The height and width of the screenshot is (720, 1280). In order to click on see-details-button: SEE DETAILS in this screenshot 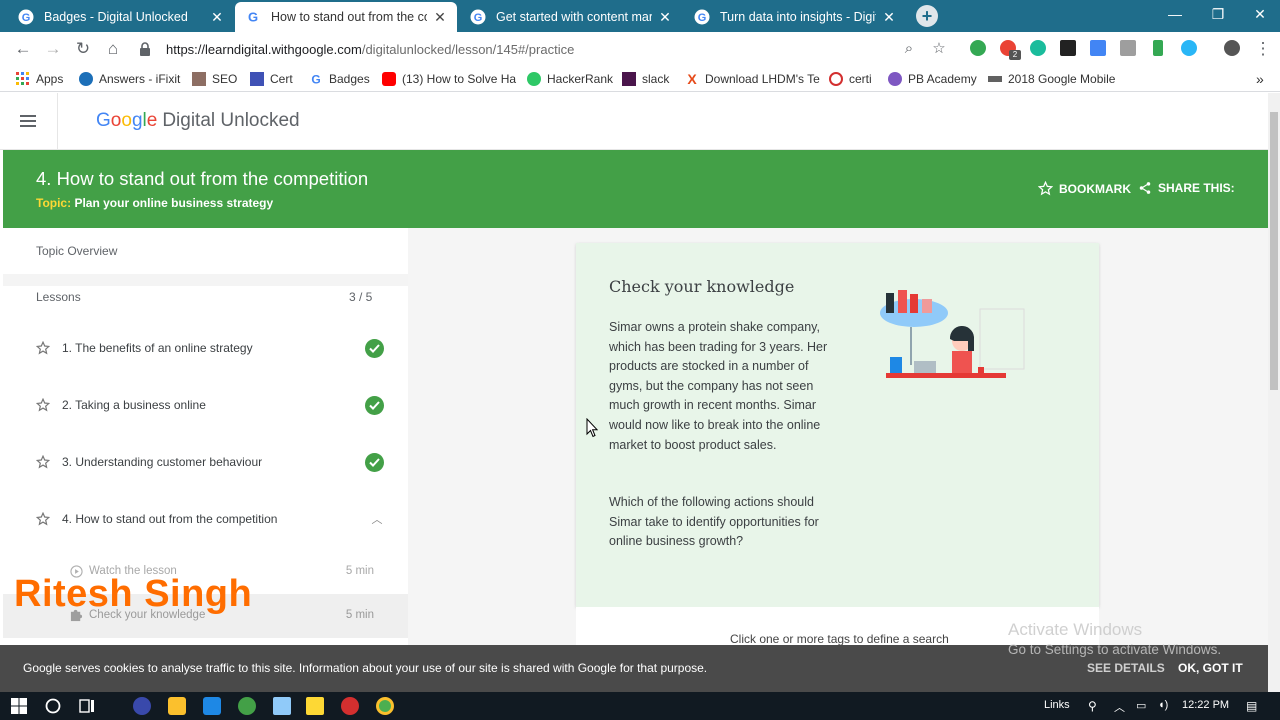, I will do `click(1126, 668)`.